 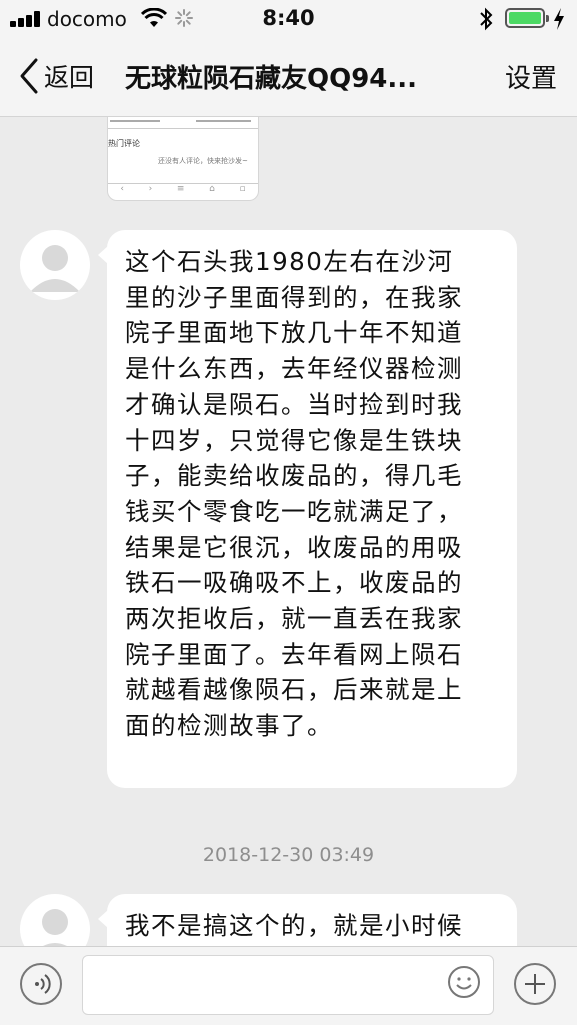 What do you see at coordinates (124, 143) in the screenshot?
I see `preview-section-heading: 热门评论` at bounding box center [124, 143].